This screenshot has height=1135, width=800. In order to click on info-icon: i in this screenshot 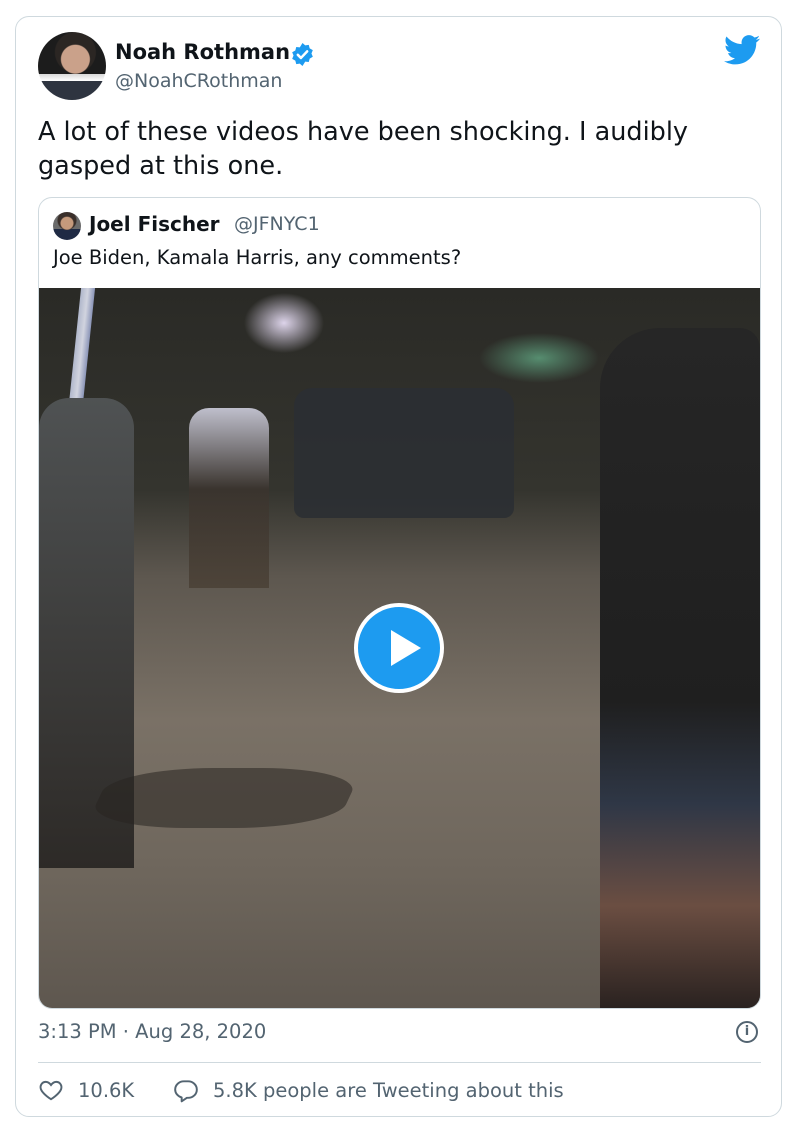, I will do `click(747, 1032)`.